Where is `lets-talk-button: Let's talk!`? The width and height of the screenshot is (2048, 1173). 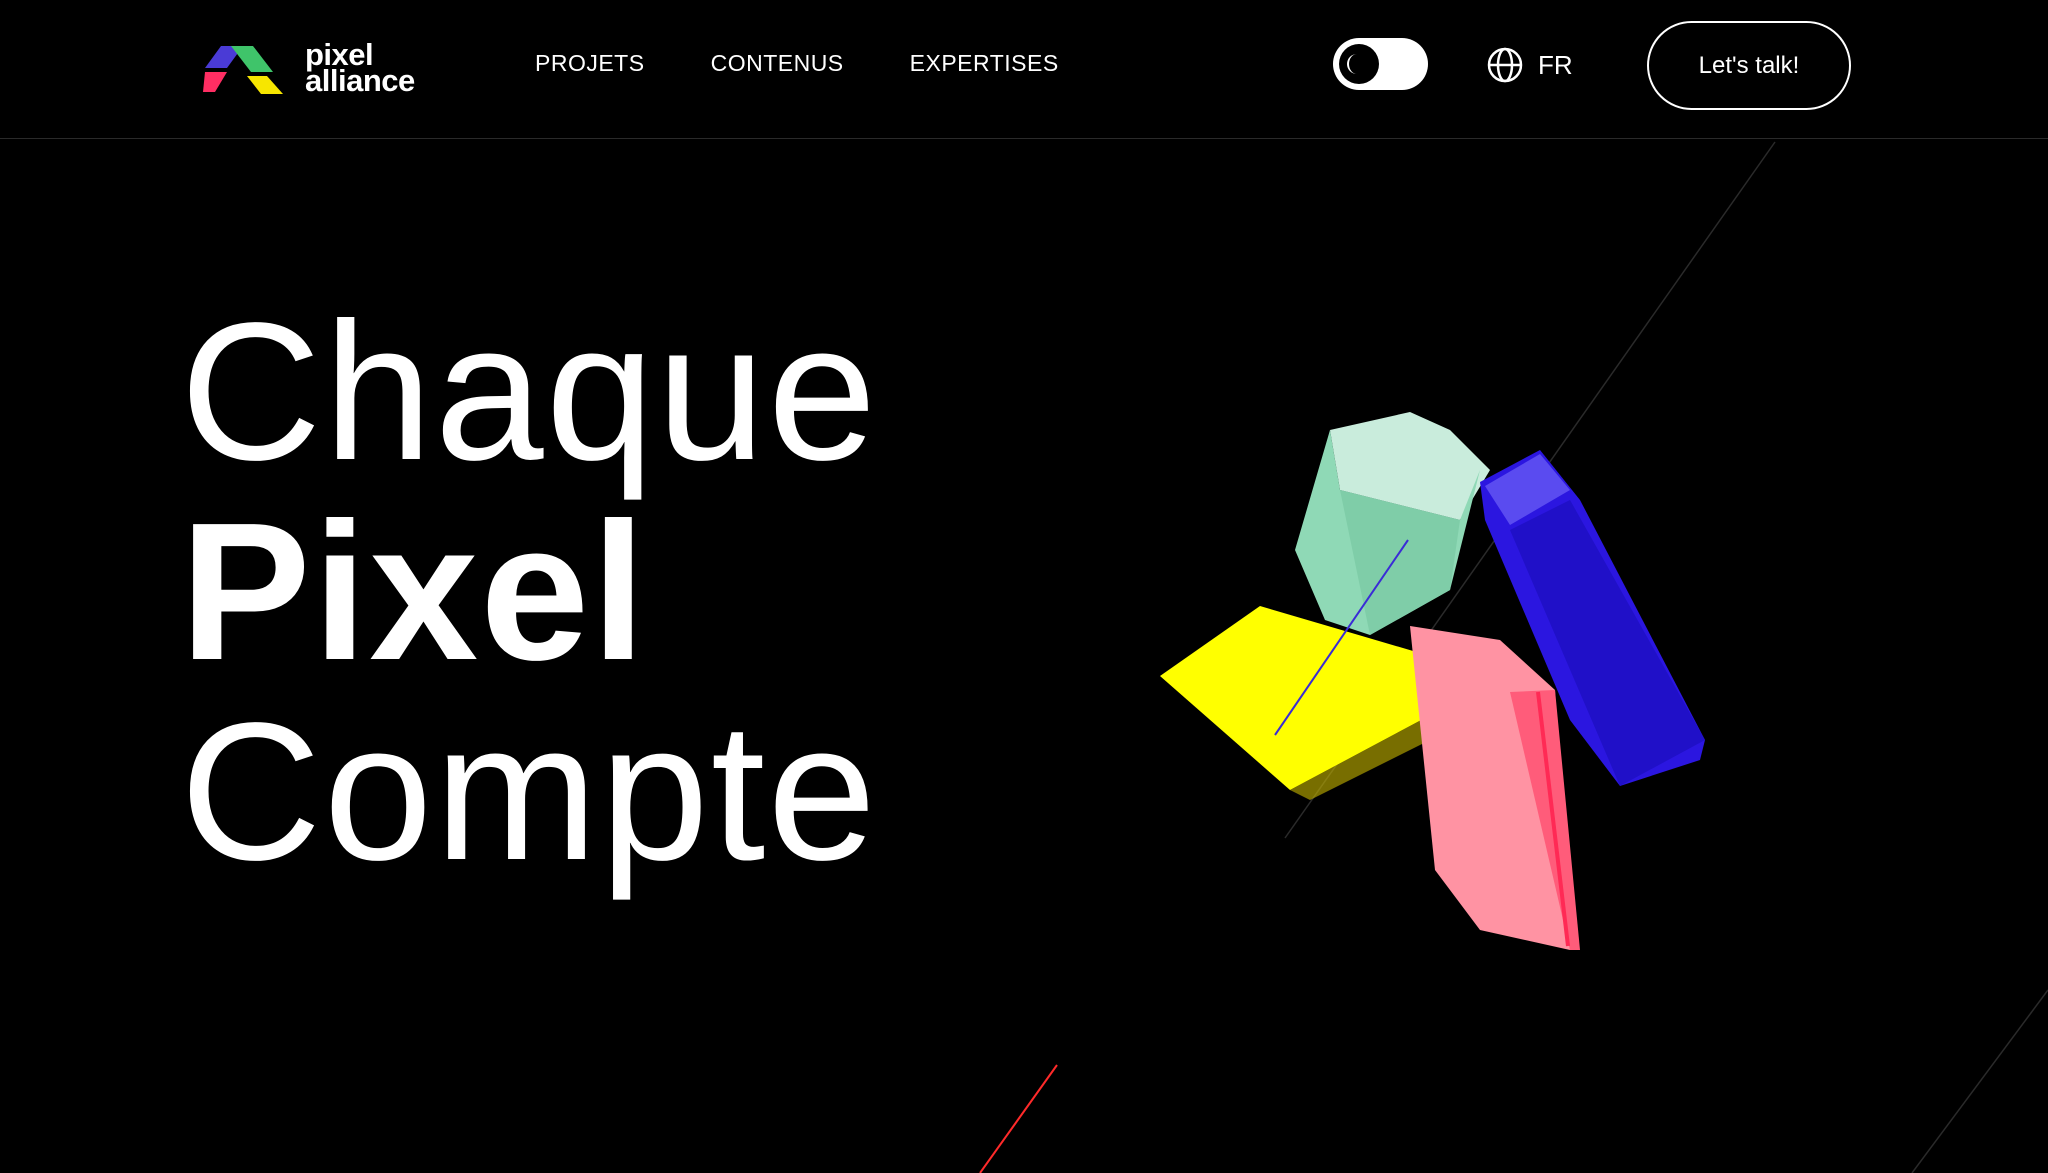
lets-talk-button: Let's talk! is located at coordinates (1749, 65).